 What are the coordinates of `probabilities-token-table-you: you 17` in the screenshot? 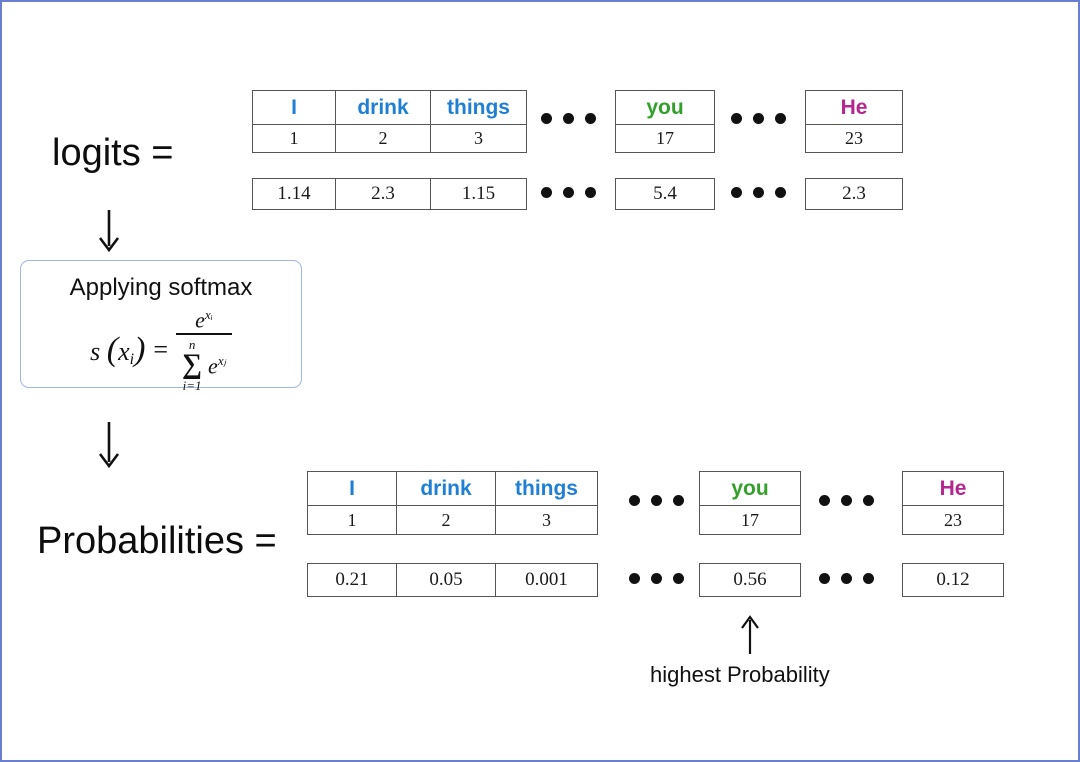 It's located at (750, 503).